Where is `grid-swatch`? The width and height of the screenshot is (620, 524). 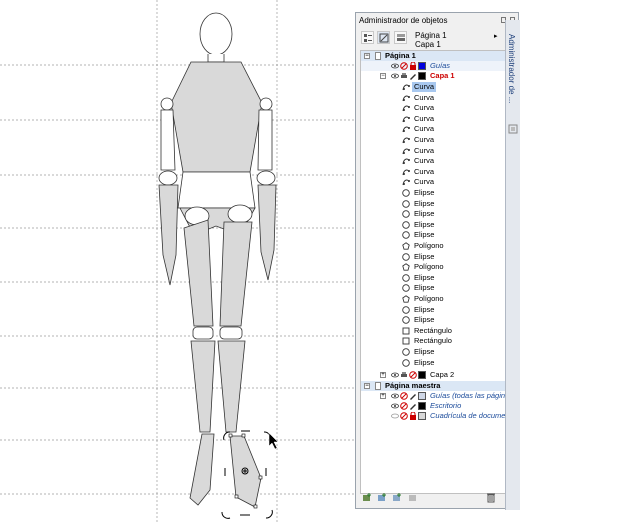 grid-swatch is located at coordinates (422, 416).